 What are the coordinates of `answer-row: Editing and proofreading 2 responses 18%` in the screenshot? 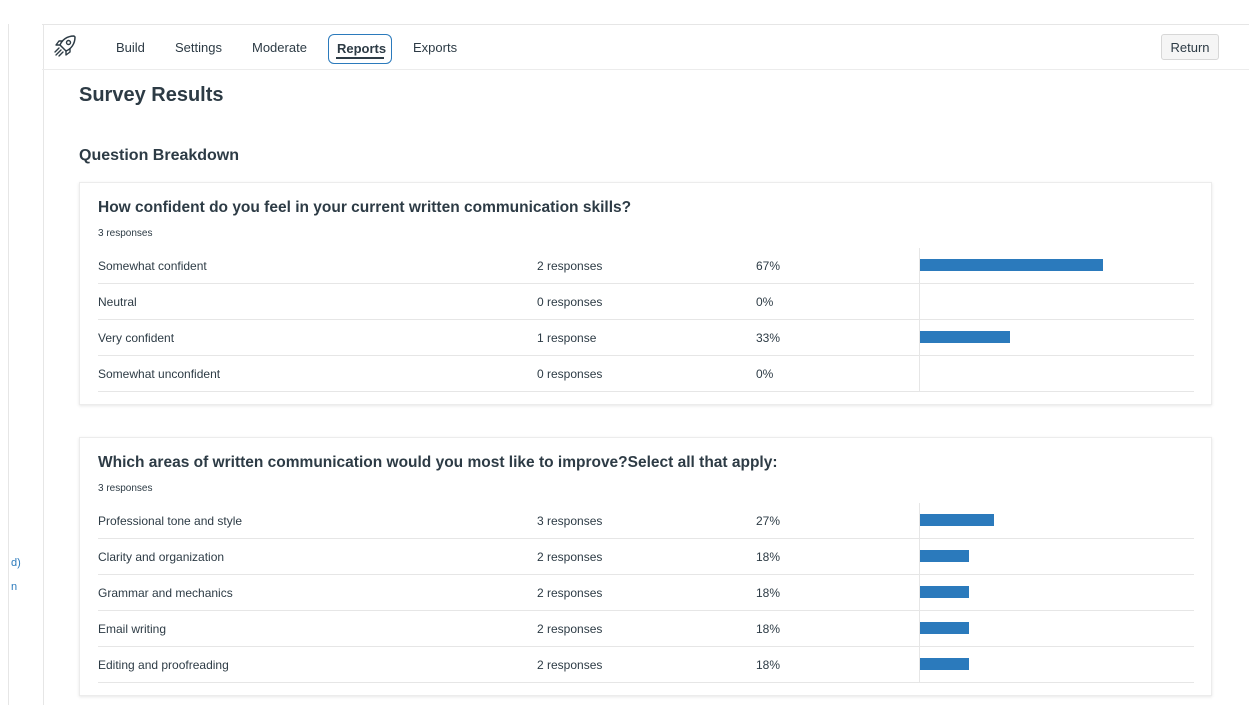 It's located at (646, 665).